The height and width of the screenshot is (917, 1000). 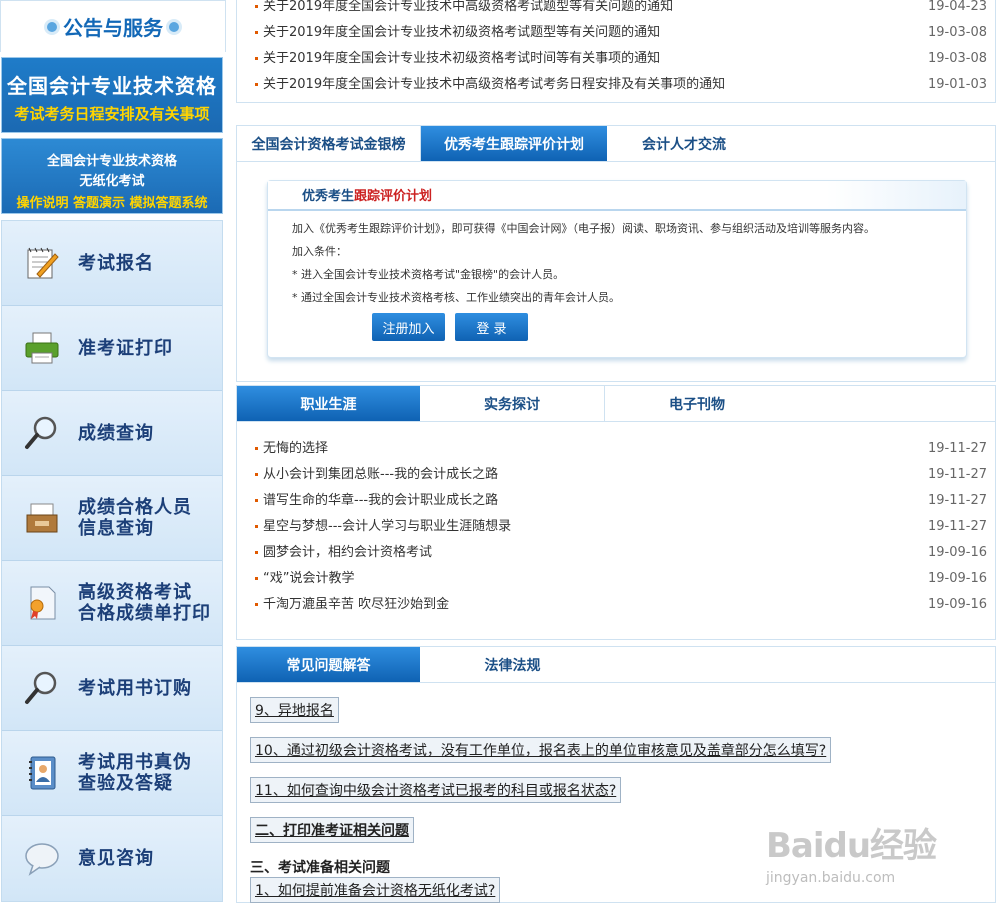 I want to click on article-title: 千淘万漉虽辛苦 吹尽狂沙始到金, so click(x=356, y=604).